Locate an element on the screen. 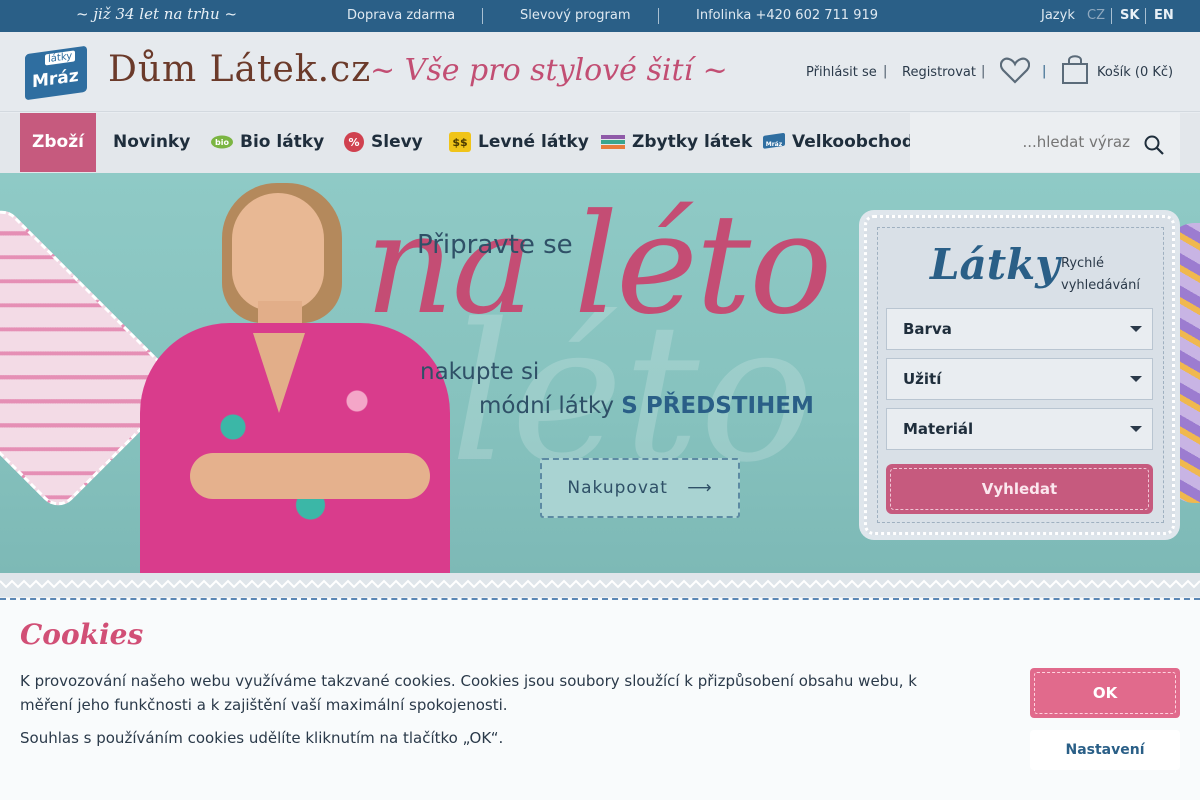  site-logo: Dům Látek.cz is located at coordinates (239, 69).